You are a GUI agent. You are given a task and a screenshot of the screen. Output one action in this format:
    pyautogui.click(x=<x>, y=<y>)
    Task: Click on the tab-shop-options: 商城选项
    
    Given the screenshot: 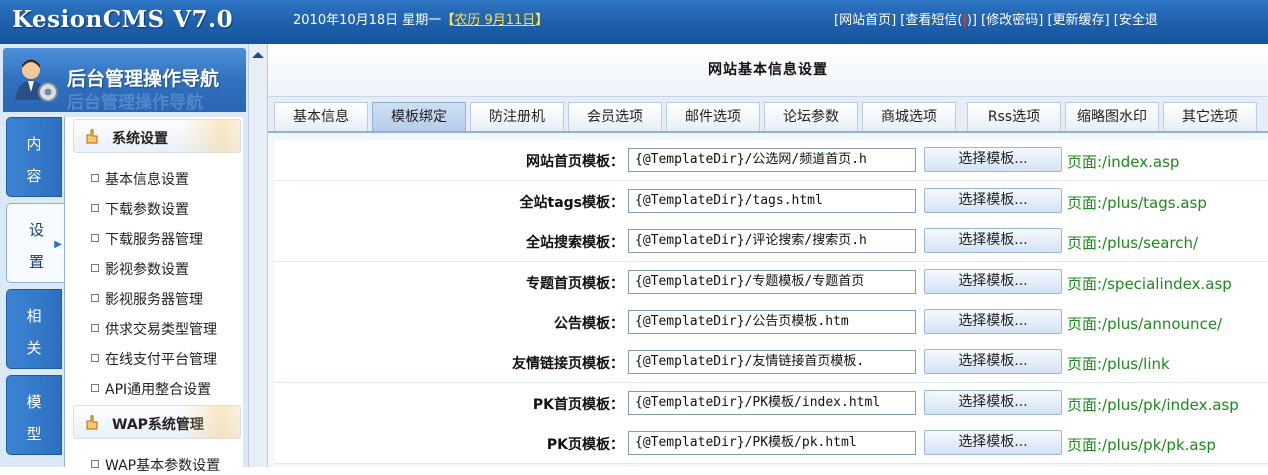 What is the action you would take?
    pyautogui.click(x=909, y=116)
    